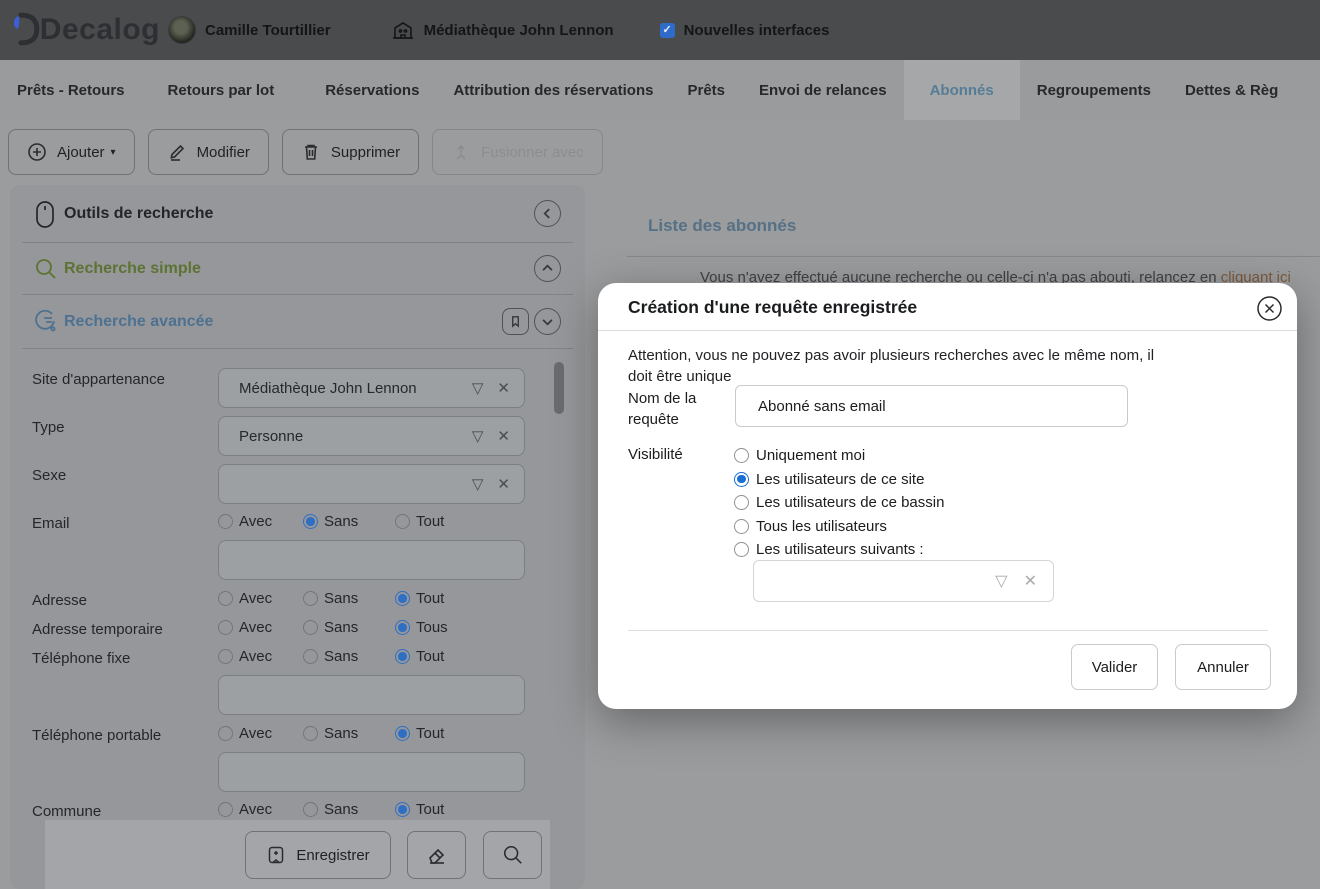 The image size is (1320, 889). What do you see at coordinates (349, 627) in the screenshot?
I see `adresse-temp-sans-option: Sans` at bounding box center [349, 627].